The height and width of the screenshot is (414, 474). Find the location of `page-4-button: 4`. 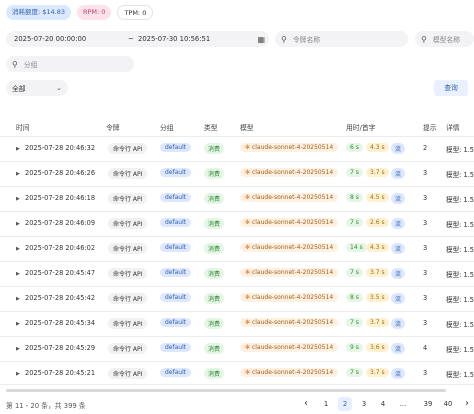

page-4-button: 4 is located at coordinates (383, 404).